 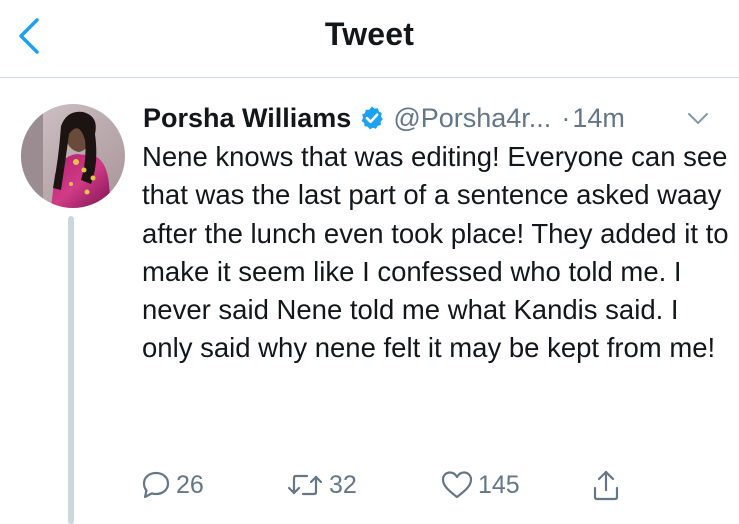 I want to click on like-button: 145, so click(x=480, y=485).